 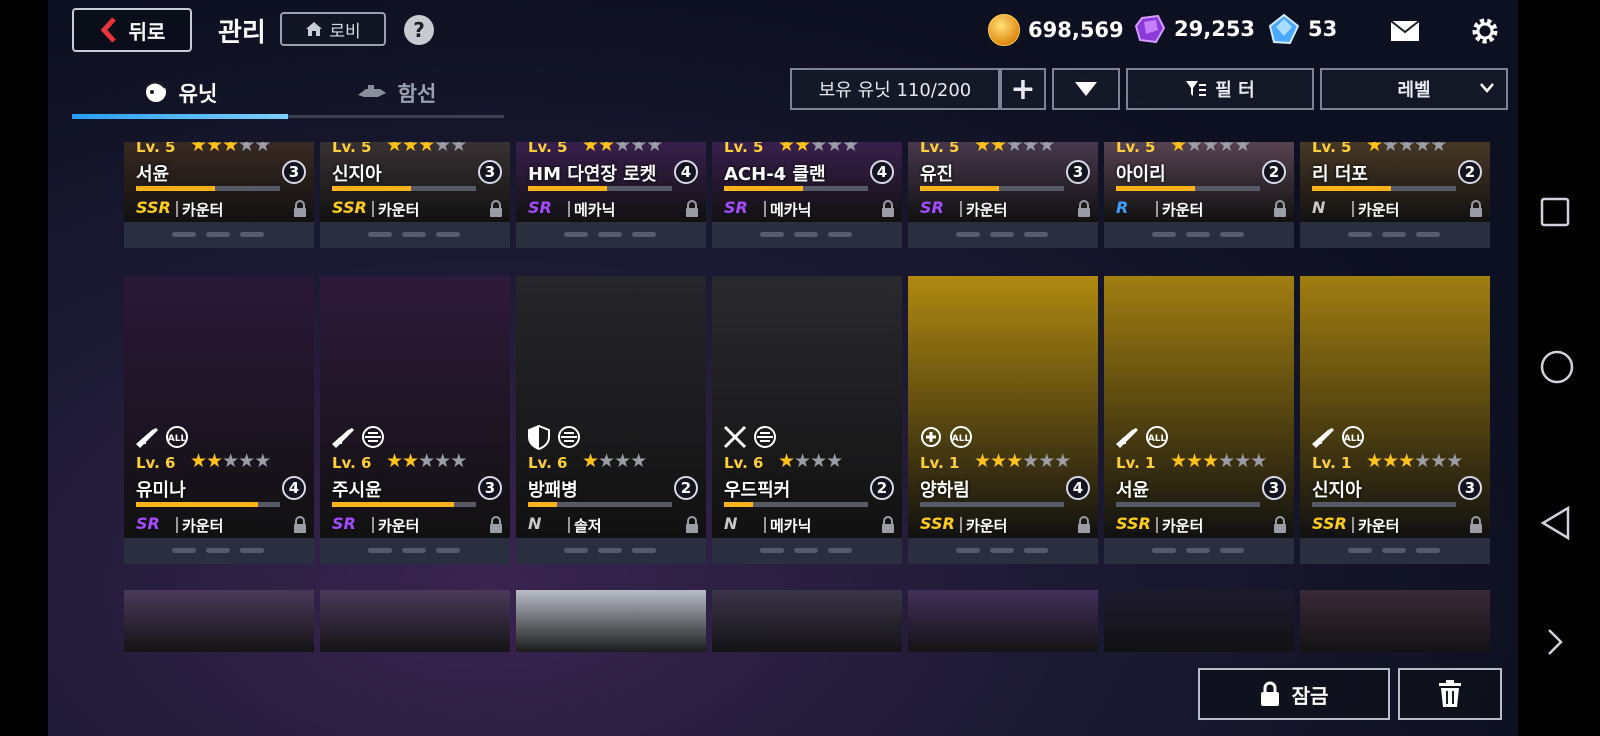 What do you see at coordinates (108, 30) in the screenshot?
I see `chevron-left-icon` at bounding box center [108, 30].